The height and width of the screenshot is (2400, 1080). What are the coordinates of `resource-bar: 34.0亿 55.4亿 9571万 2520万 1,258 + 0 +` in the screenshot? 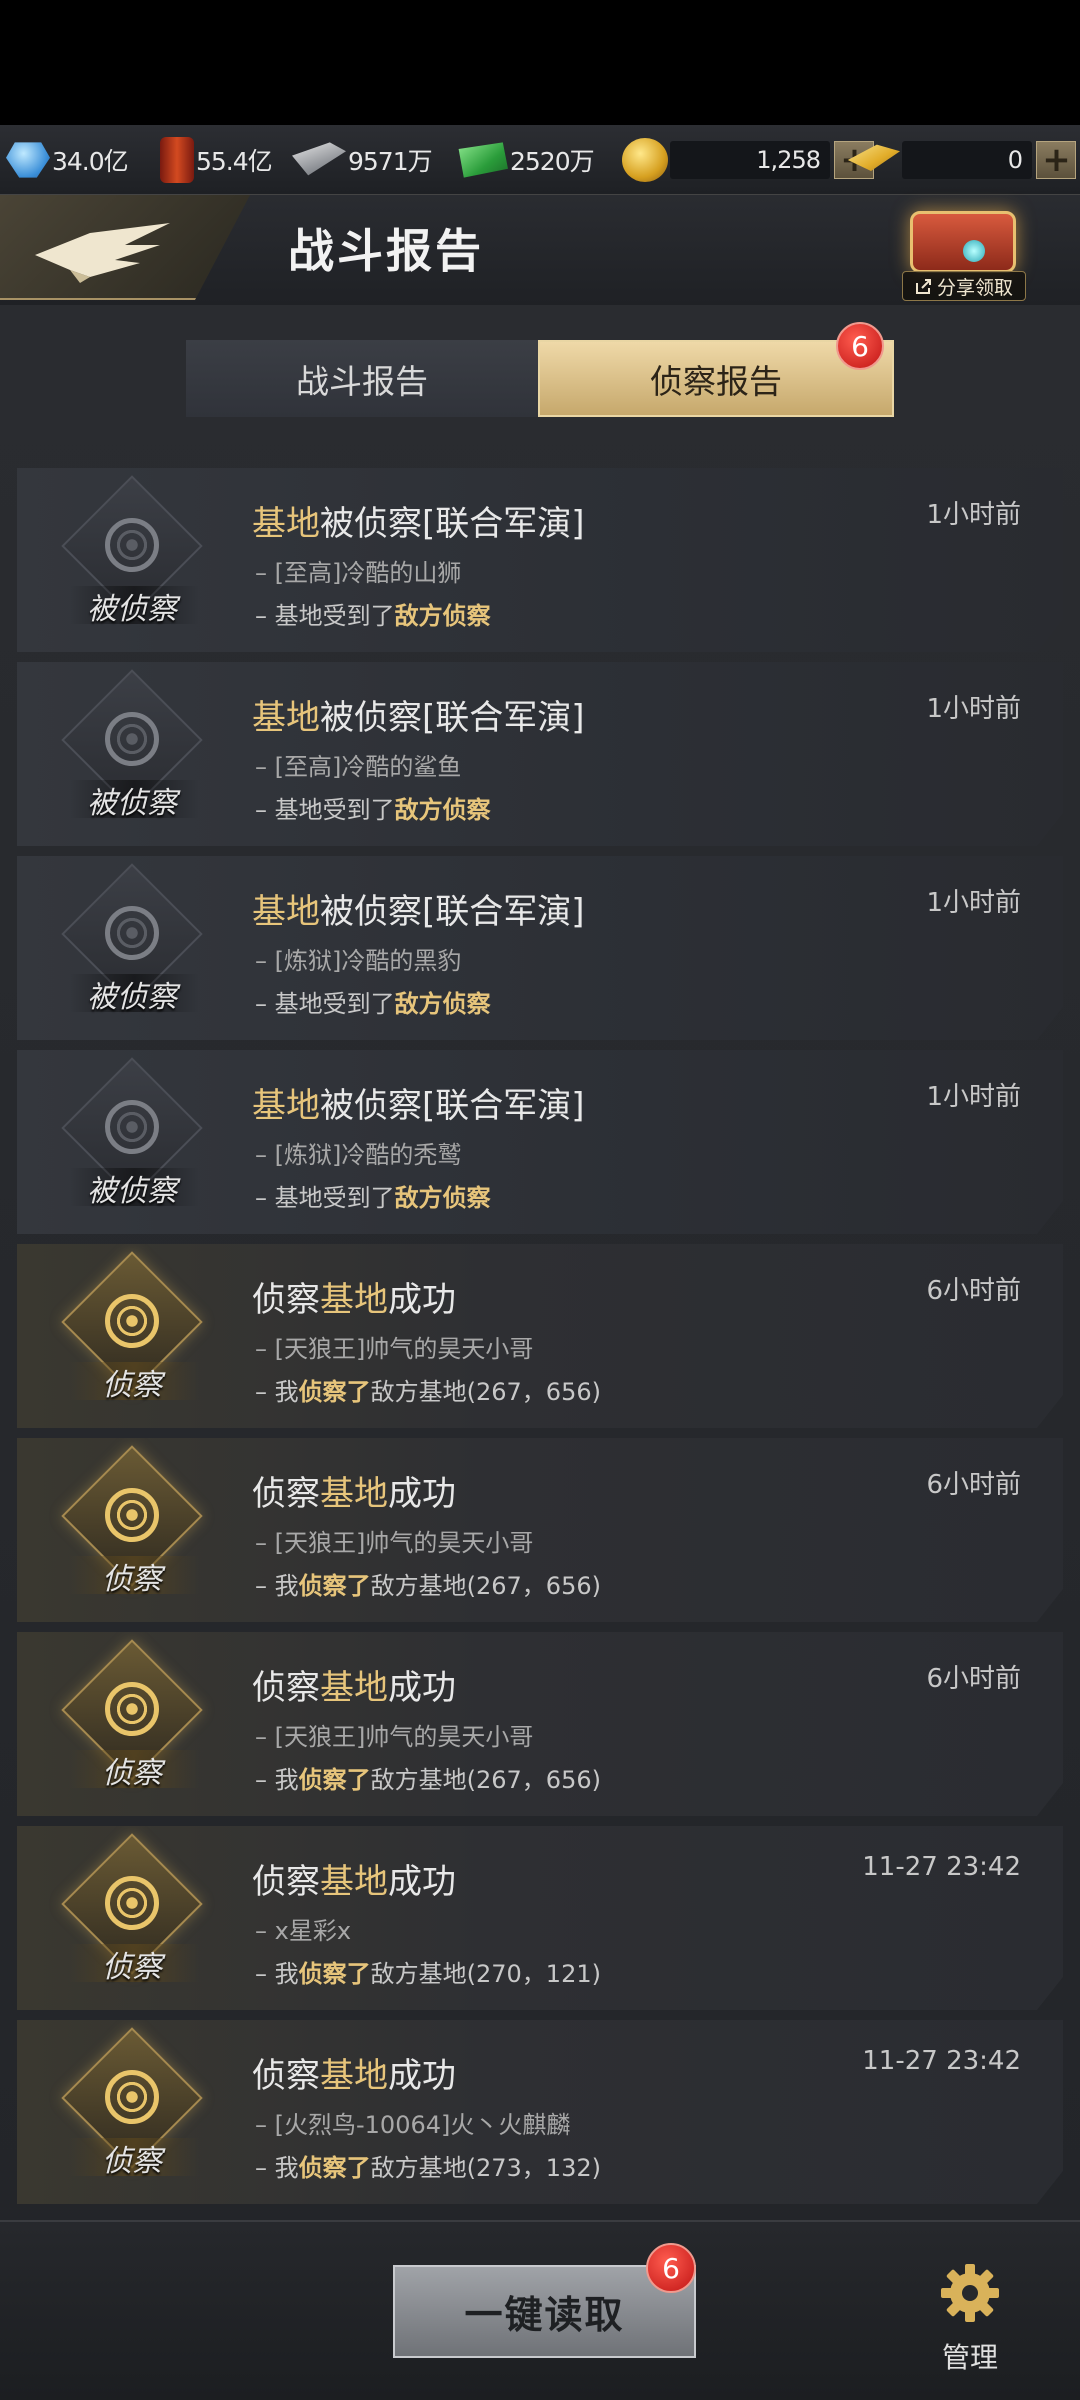 It's located at (540, 160).